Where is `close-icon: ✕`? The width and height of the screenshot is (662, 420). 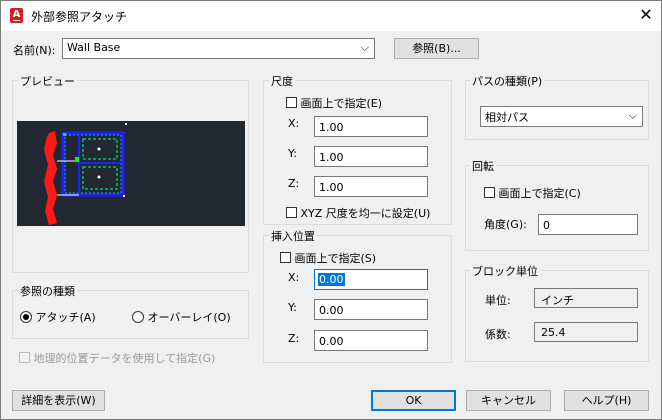
close-icon: ✕ is located at coordinates (646, 15).